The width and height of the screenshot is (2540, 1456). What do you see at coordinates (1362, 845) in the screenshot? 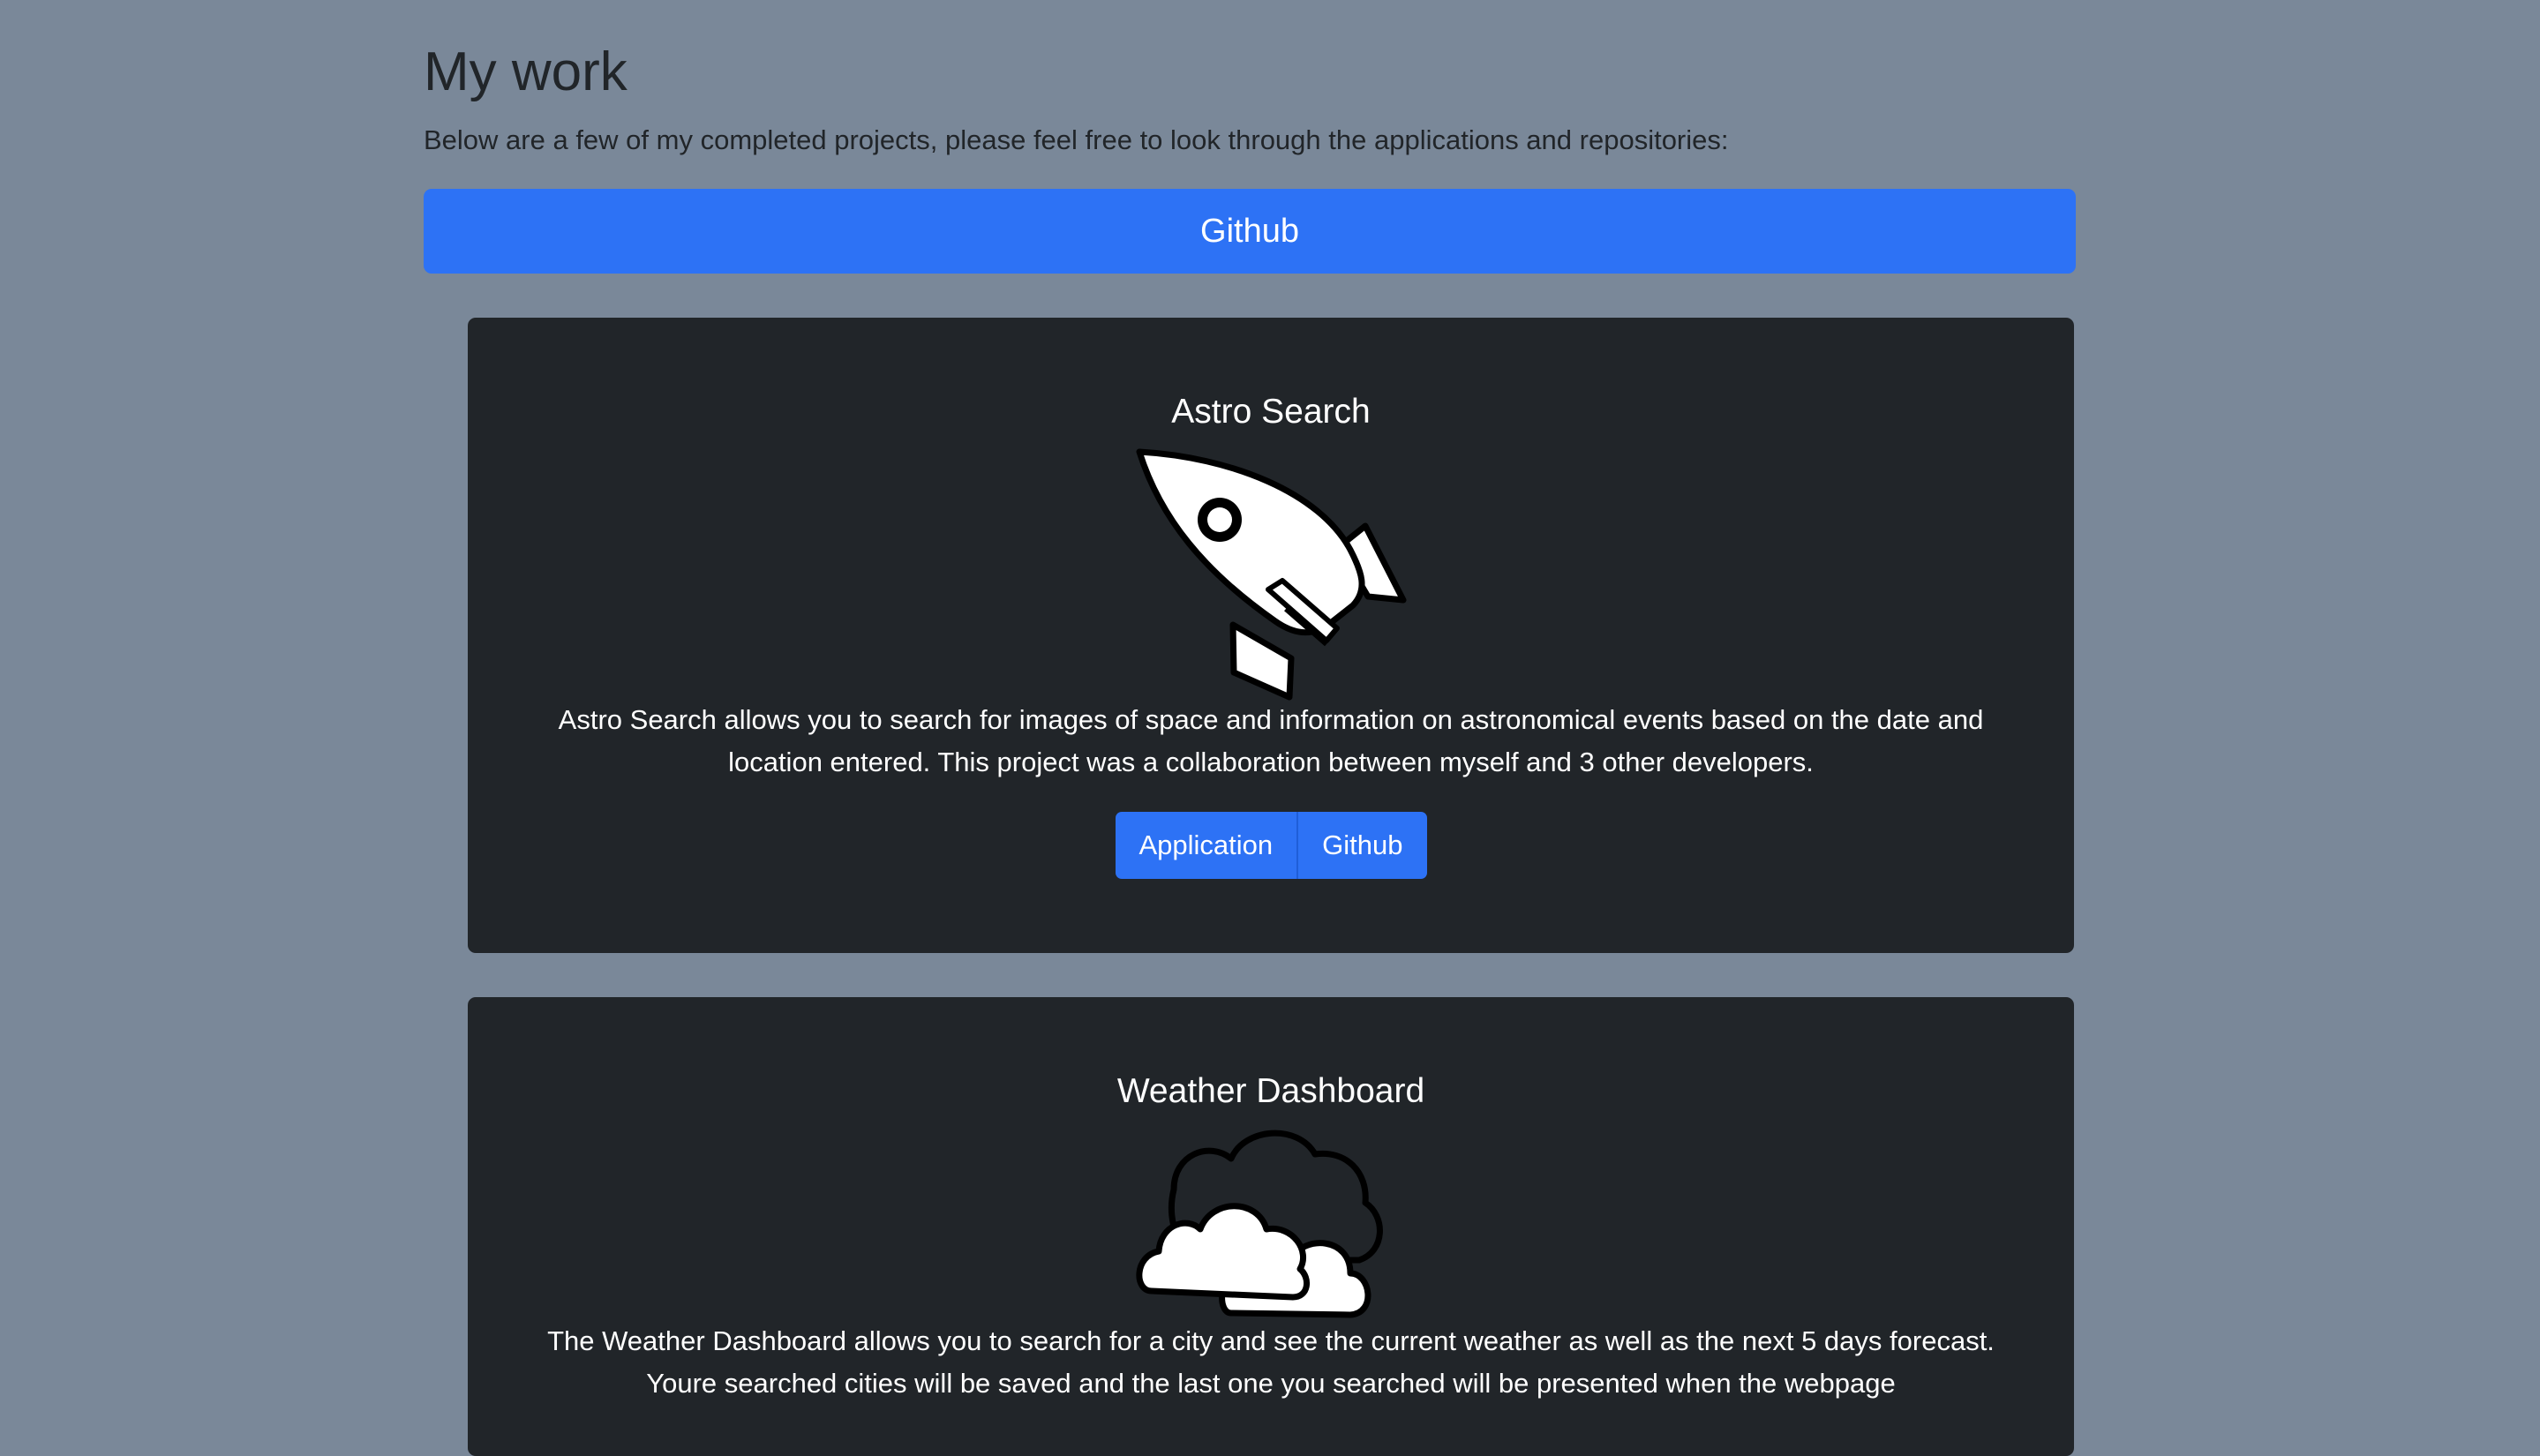
I see `project-github-button: Github` at bounding box center [1362, 845].